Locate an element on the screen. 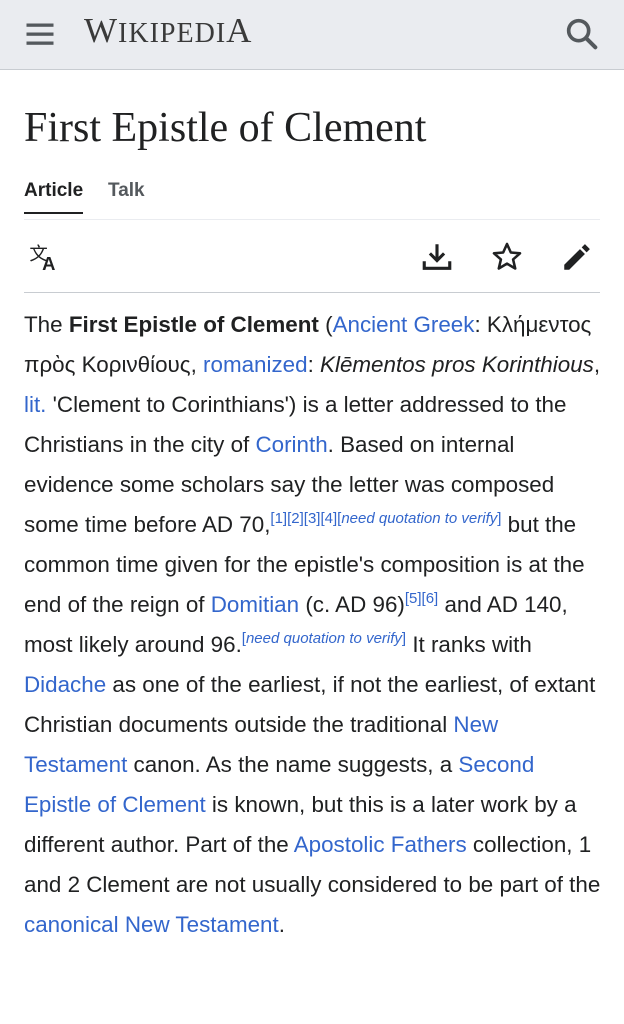 This screenshot has height=1024, width=624. translate-icon: 文 A is located at coordinates (42, 258).